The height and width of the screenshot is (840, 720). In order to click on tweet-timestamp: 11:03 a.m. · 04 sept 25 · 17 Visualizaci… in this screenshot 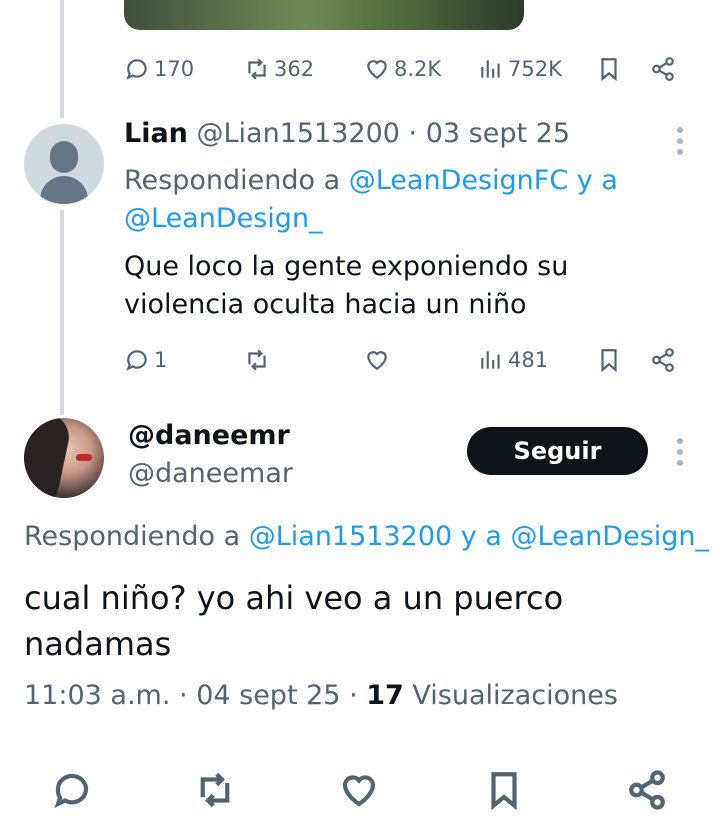, I will do `click(321, 695)`.